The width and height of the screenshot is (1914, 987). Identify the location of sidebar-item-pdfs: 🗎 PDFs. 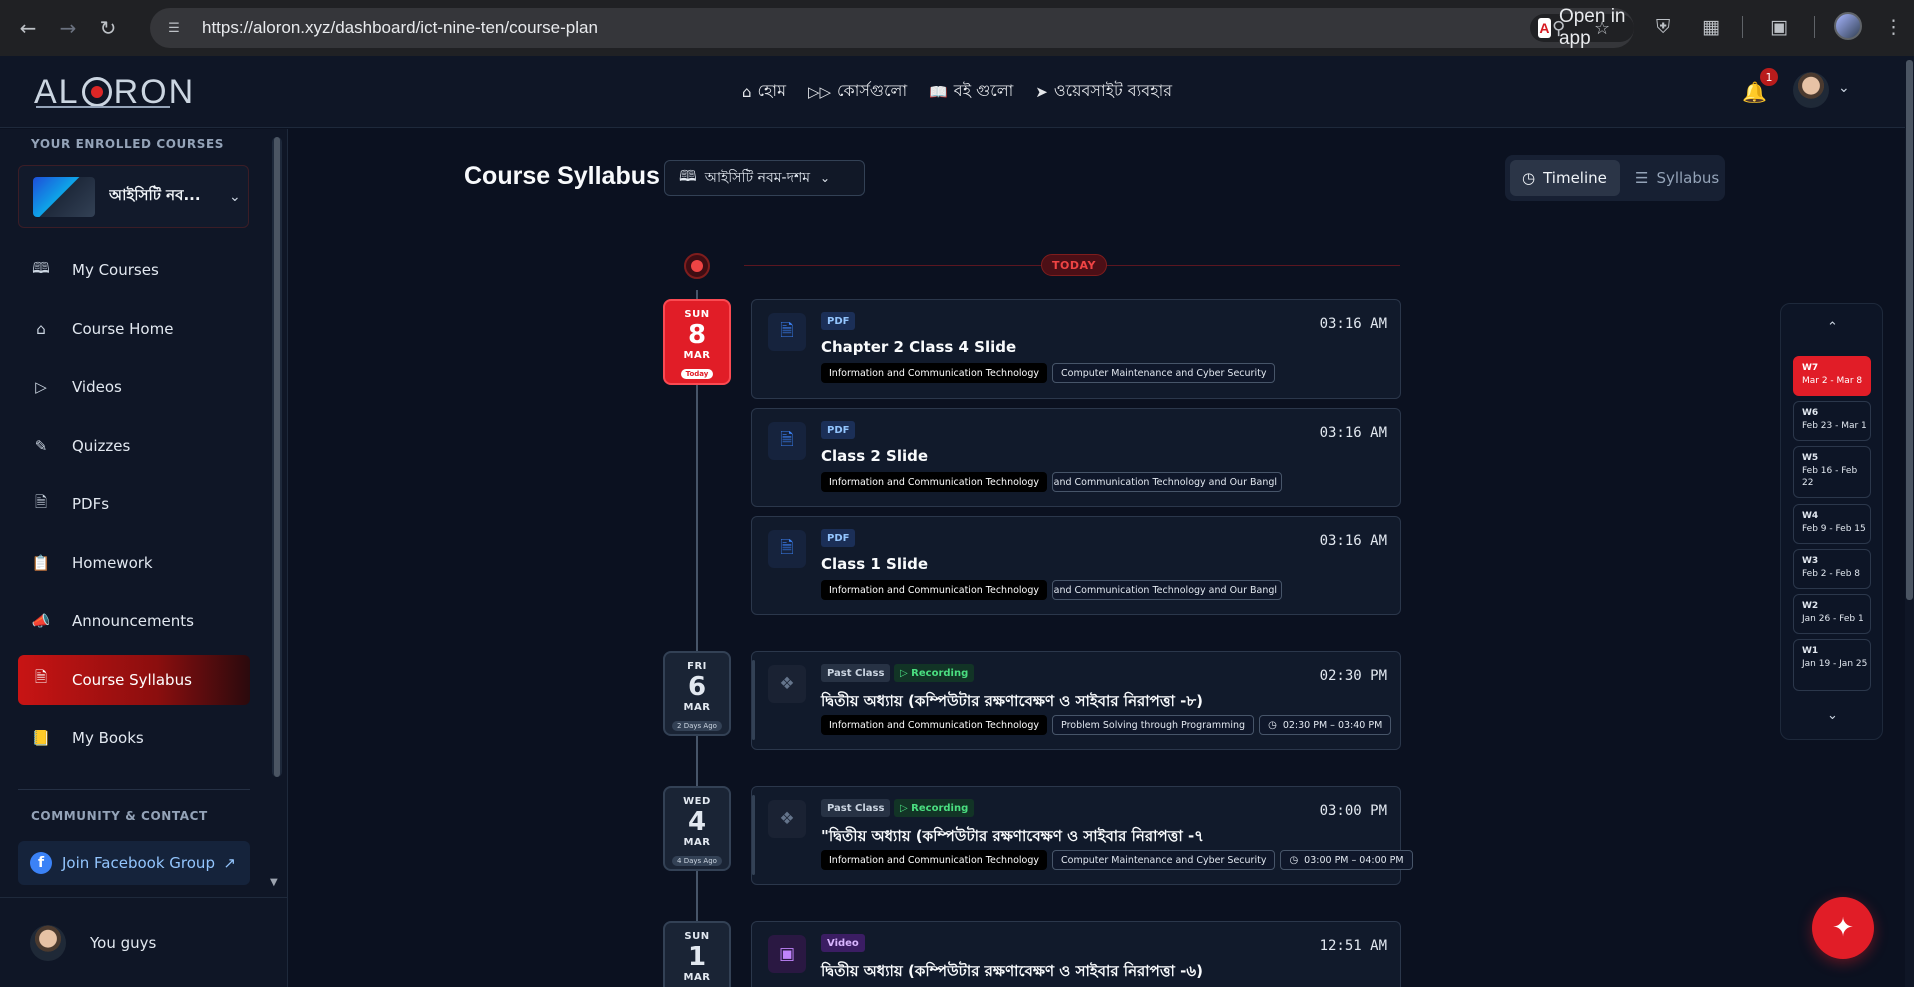
(134, 504).